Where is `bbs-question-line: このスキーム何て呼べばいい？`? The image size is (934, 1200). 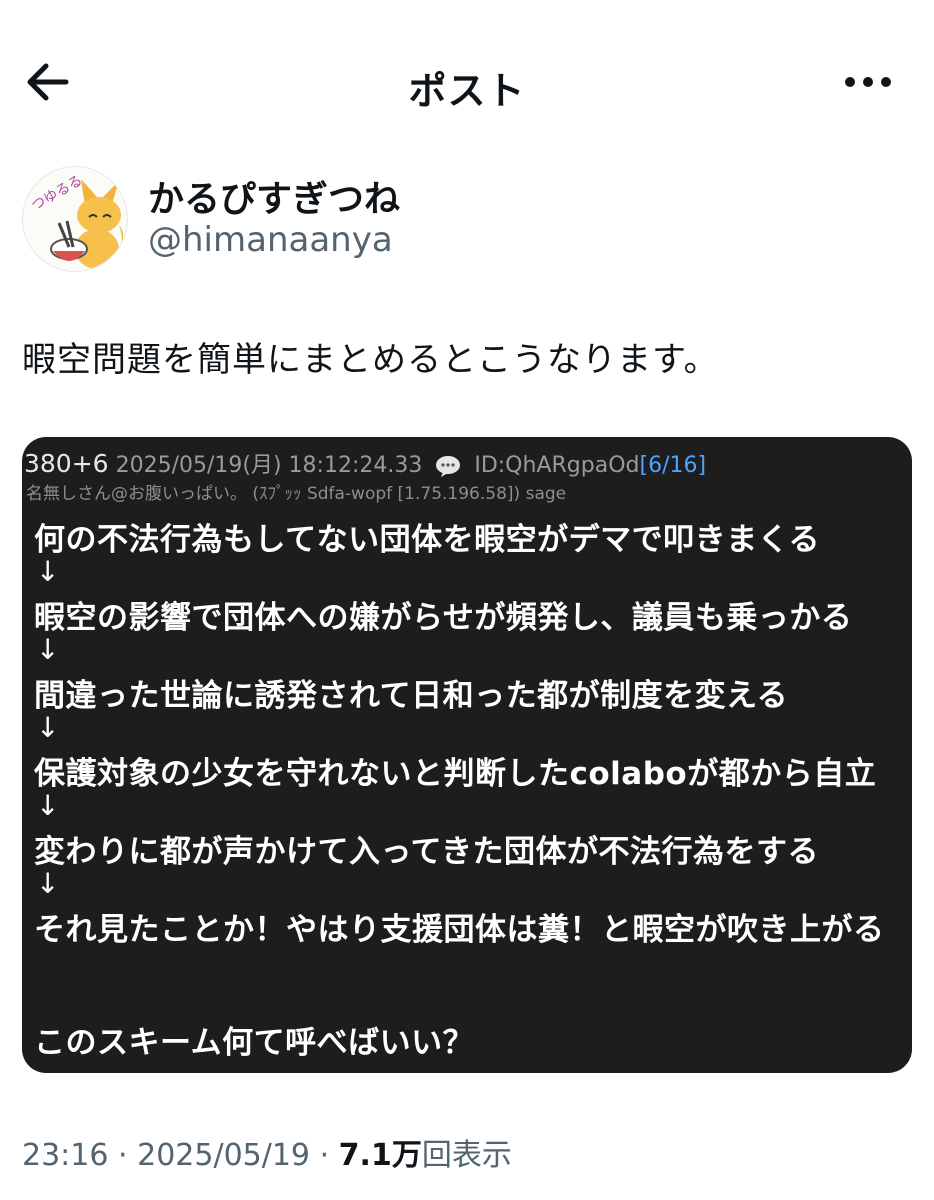
bbs-question-line: このスキーム何て呼べばいい？ is located at coordinates (254, 1043).